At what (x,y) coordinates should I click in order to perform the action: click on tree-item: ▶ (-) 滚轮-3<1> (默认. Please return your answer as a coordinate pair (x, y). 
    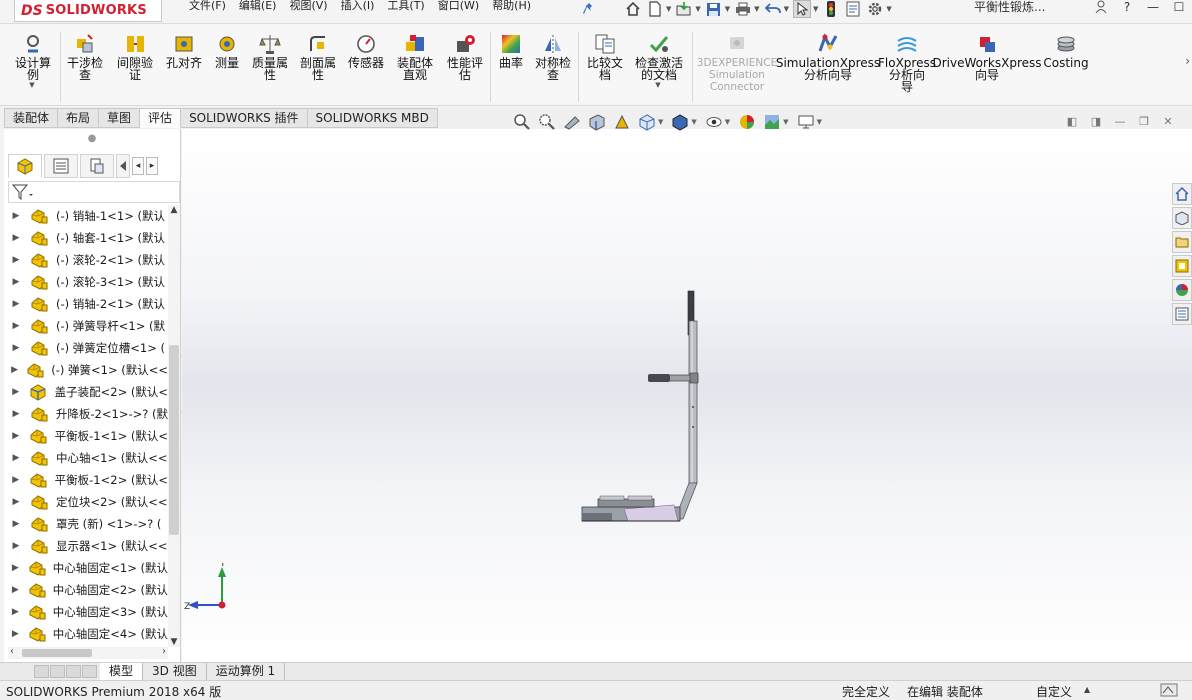
    Looking at the image, I should click on (86, 282).